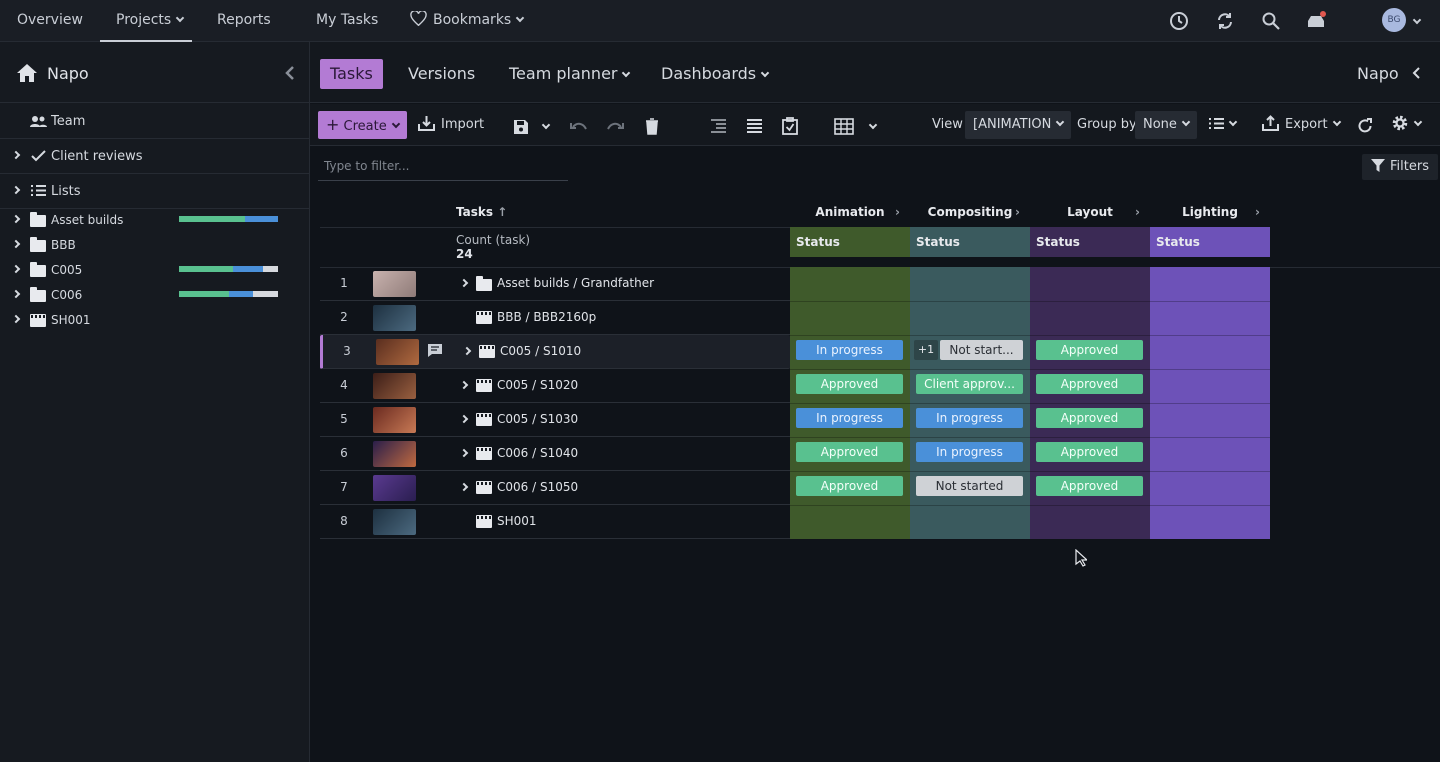 The height and width of the screenshot is (762, 1440). What do you see at coordinates (540, 351) in the screenshot?
I see `row-label: C005 / S1010` at bounding box center [540, 351].